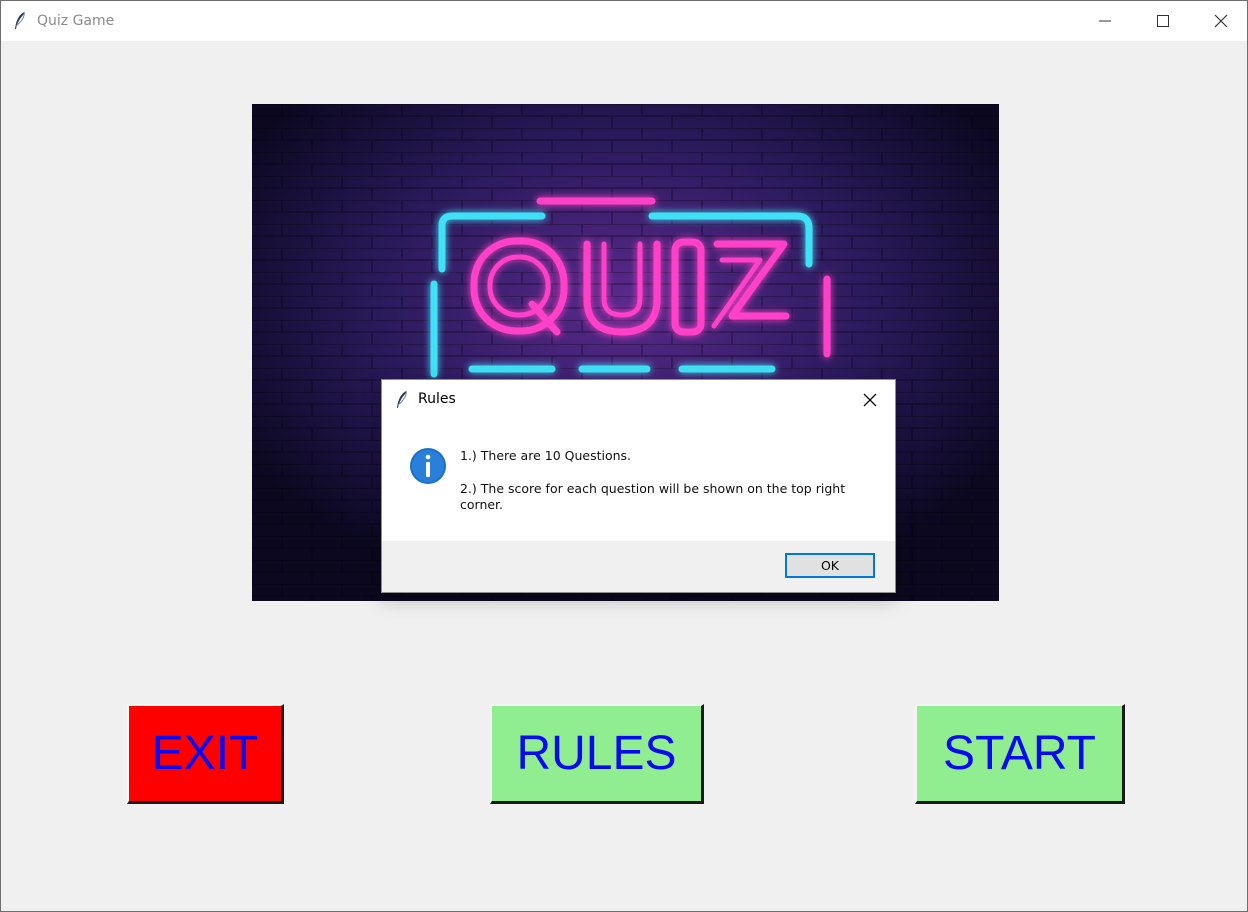 Image resolution: width=1248 pixels, height=912 pixels. I want to click on dialog-close-button, so click(870, 400).